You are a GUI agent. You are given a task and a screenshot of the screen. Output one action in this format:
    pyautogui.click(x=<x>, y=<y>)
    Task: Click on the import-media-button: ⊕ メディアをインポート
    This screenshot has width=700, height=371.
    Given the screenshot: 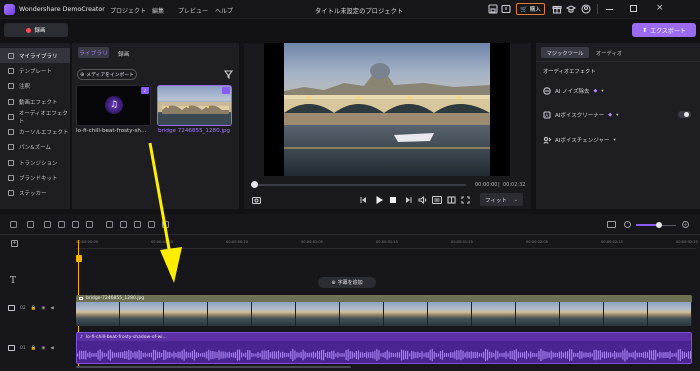 What is the action you would take?
    pyautogui.click(x=107, y=74)
    